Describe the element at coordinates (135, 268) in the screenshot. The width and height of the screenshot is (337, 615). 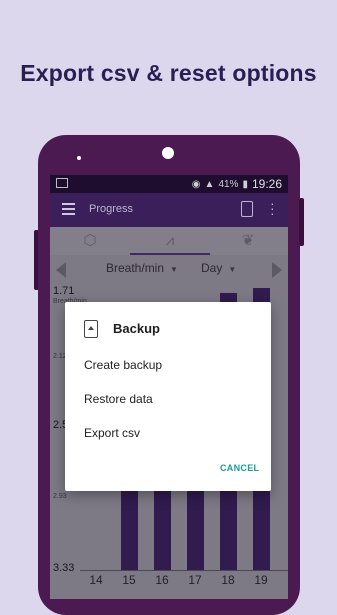
I see `metric-dropdown-value: Breath/min` at that location.